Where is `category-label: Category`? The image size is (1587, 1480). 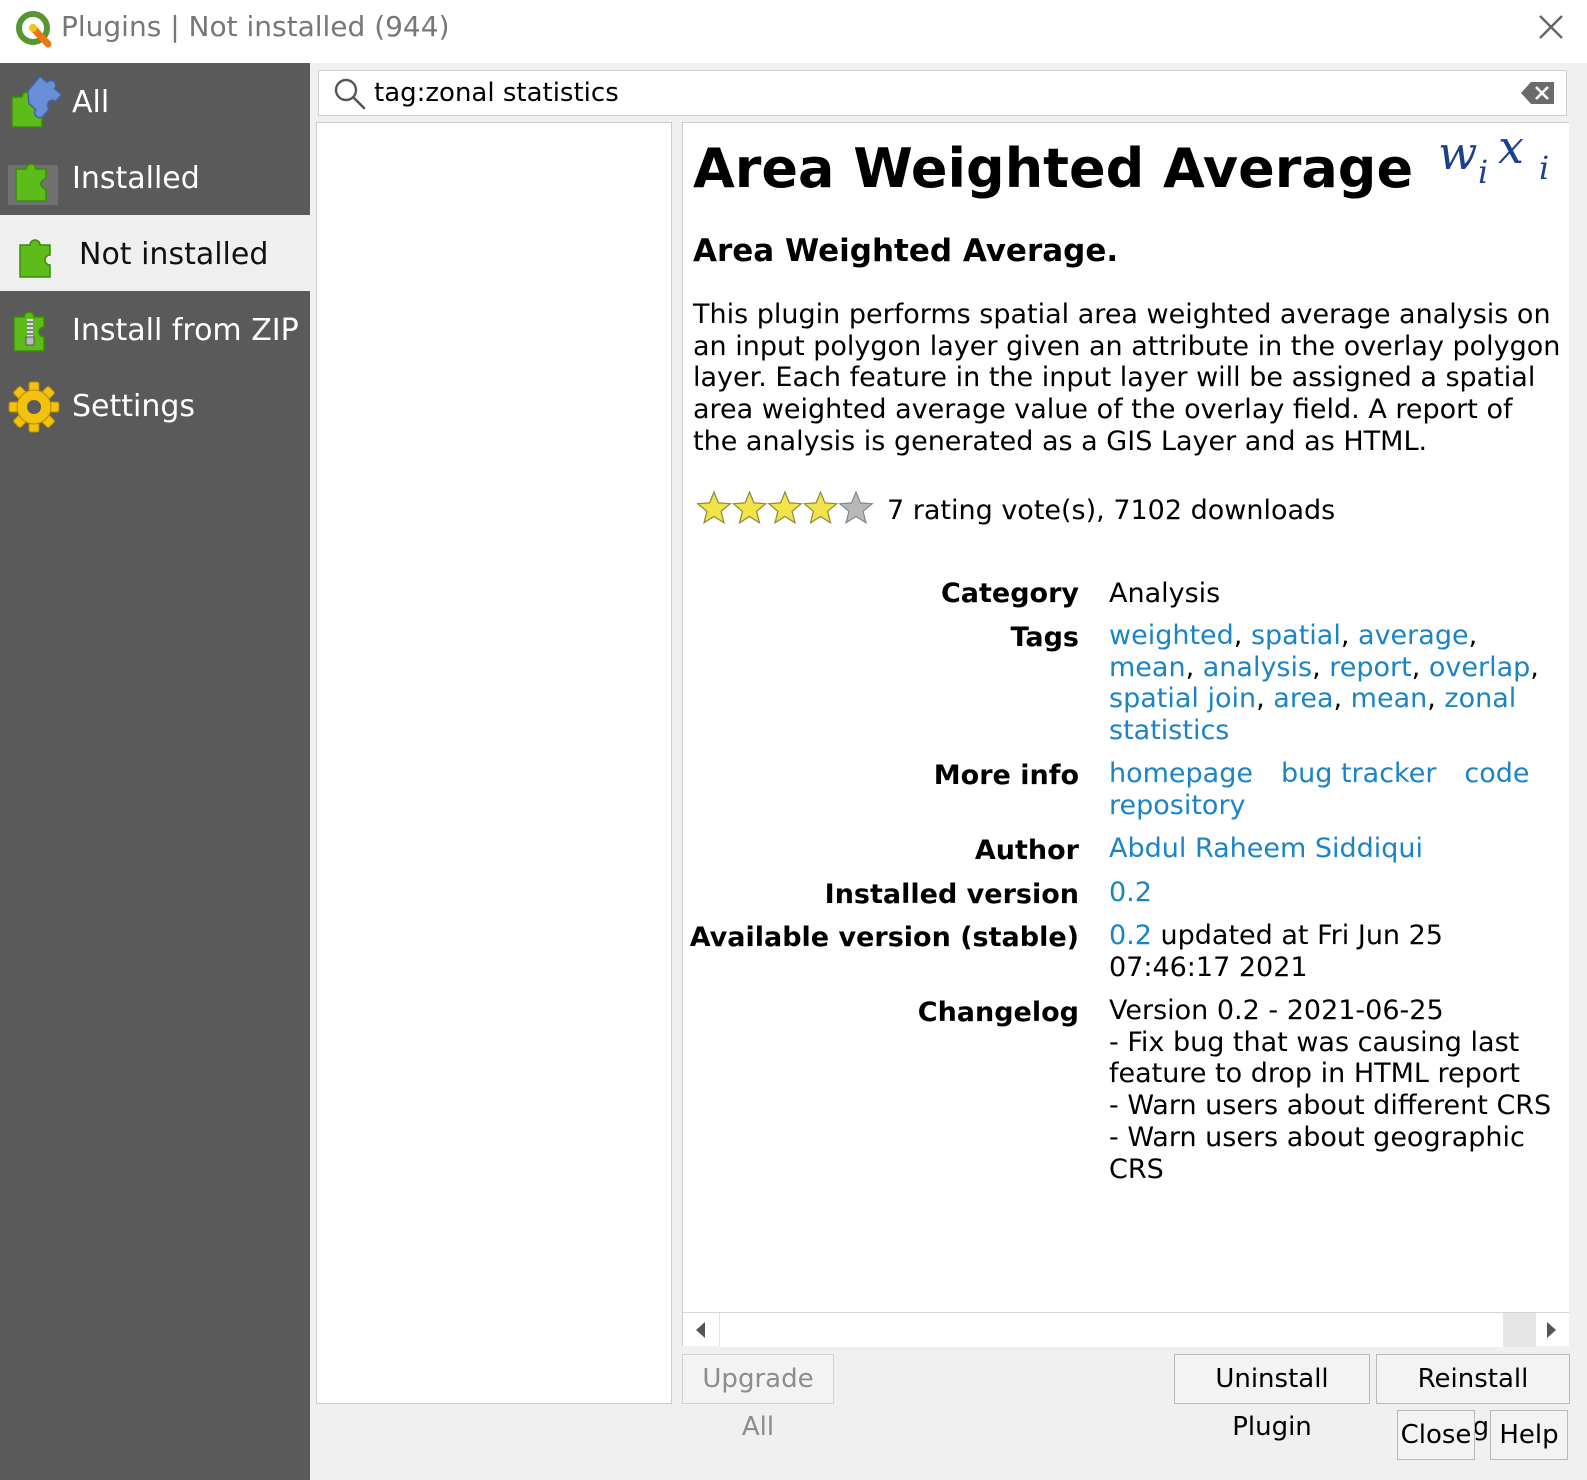 category-label: Category is located at coordinates (1009, 593).